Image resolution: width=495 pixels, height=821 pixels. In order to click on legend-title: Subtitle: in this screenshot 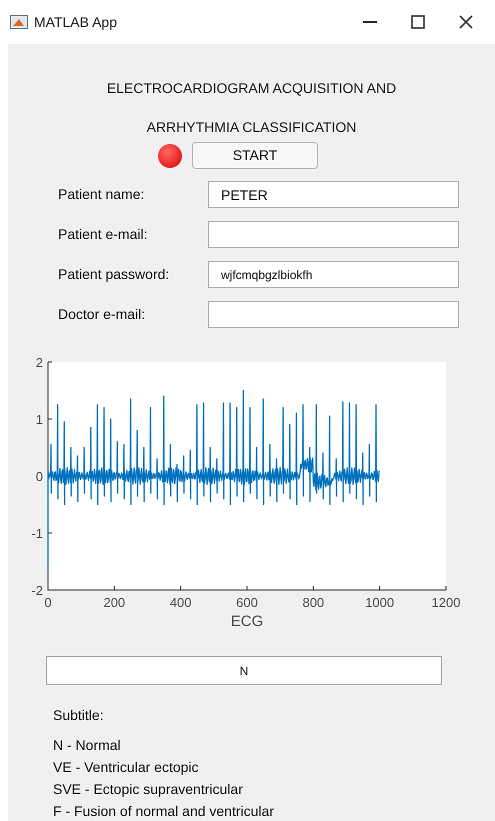, I will do `click(79, 715)`.